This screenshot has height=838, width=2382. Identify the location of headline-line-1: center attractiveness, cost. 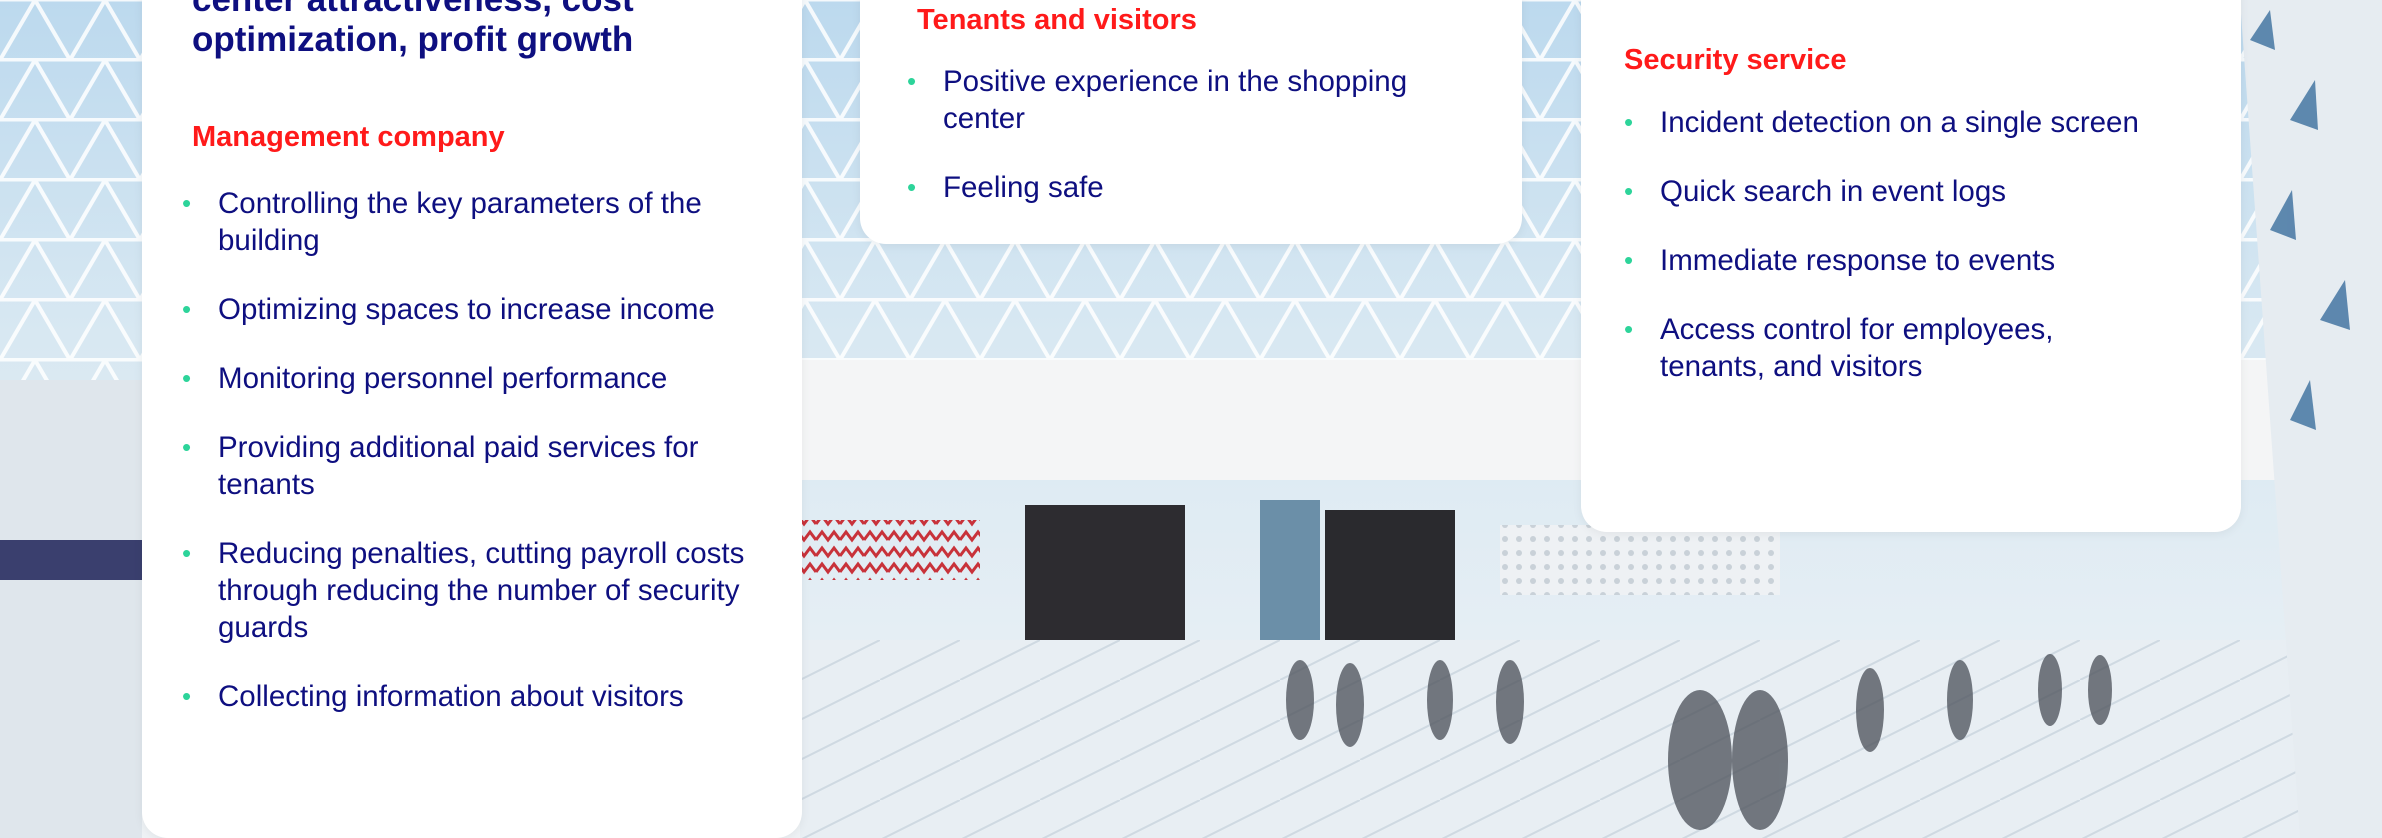
(413, 9).